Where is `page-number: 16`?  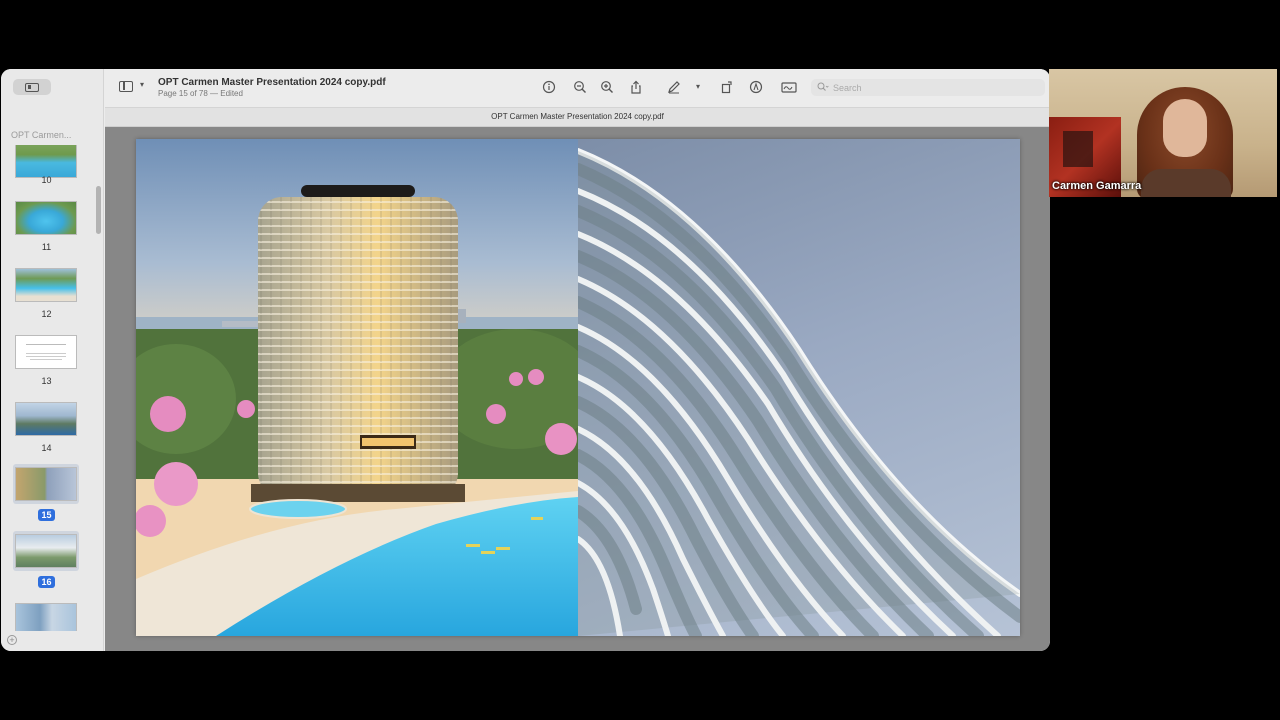
page-number: 16 is located at coordinates (46, 582).